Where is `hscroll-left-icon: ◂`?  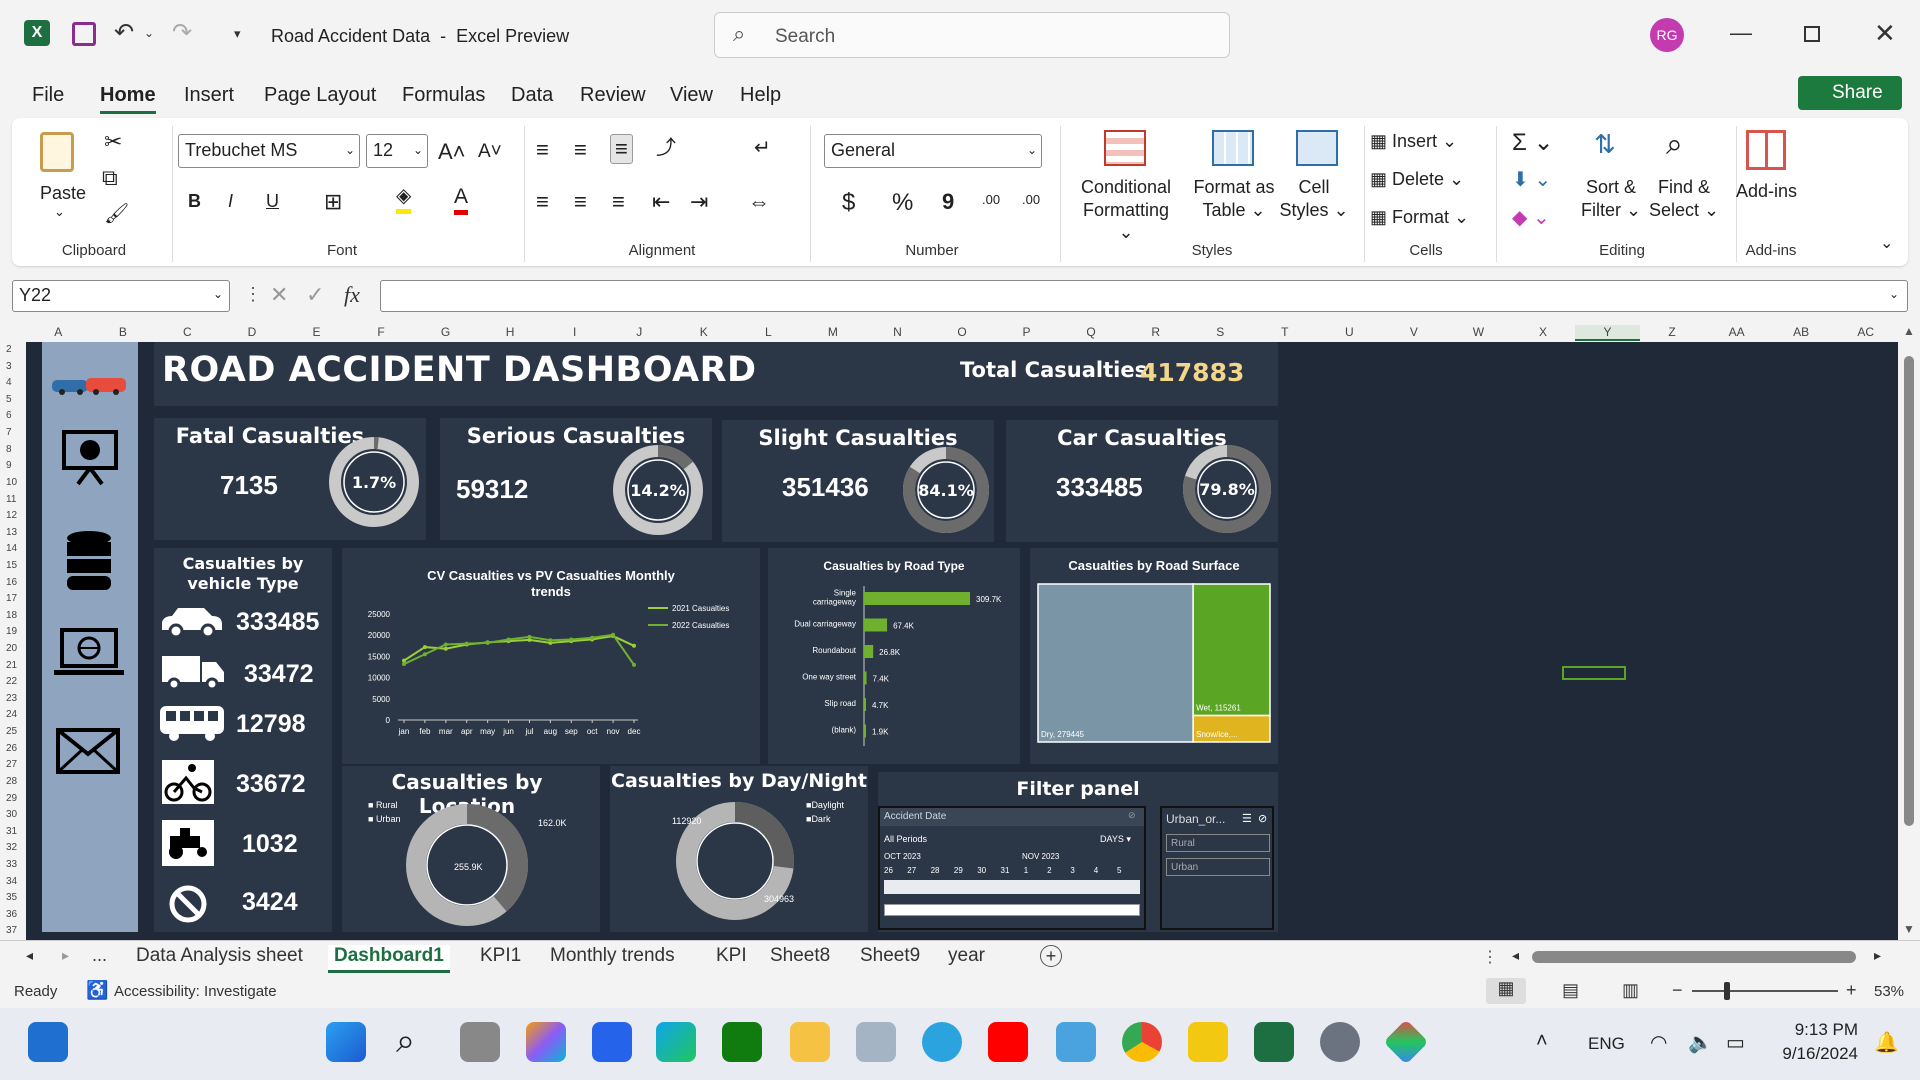
hscroll-left-icon: ◂ is located at coordinates (1515, 955).